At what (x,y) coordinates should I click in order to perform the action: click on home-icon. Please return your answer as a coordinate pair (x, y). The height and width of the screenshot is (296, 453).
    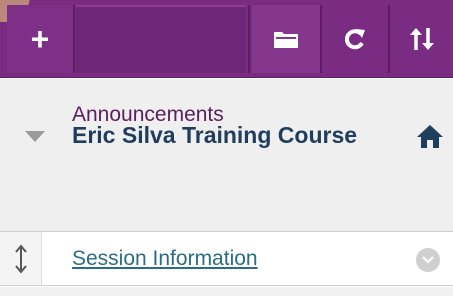
    Looking at the image, I should click on (430, 136).